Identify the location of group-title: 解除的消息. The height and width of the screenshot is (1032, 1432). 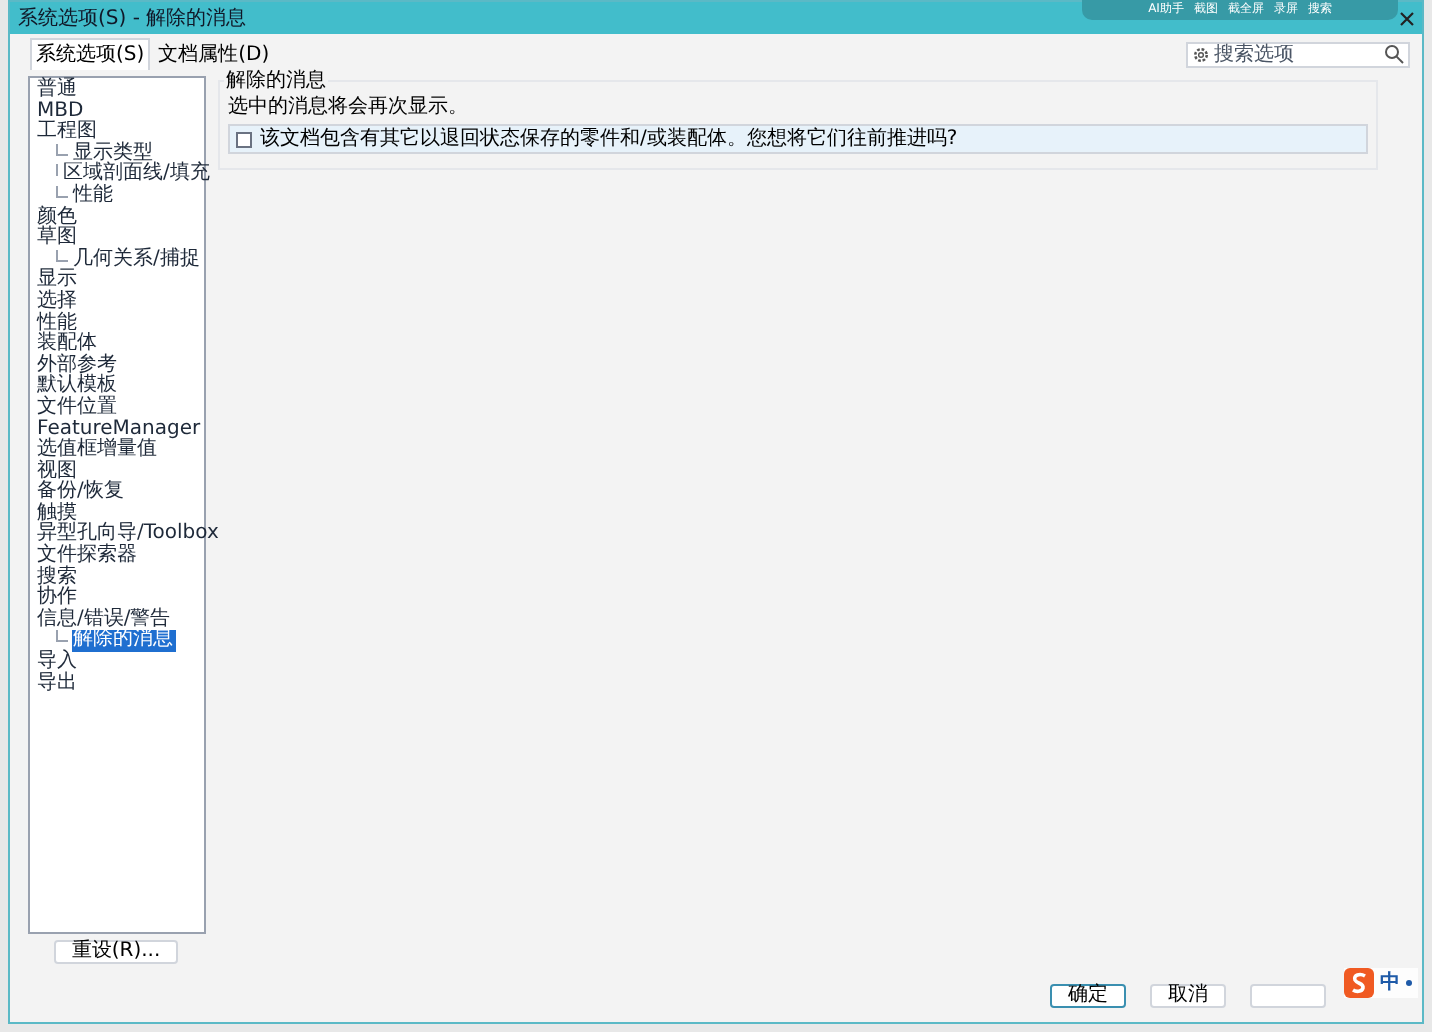
(276, 81).